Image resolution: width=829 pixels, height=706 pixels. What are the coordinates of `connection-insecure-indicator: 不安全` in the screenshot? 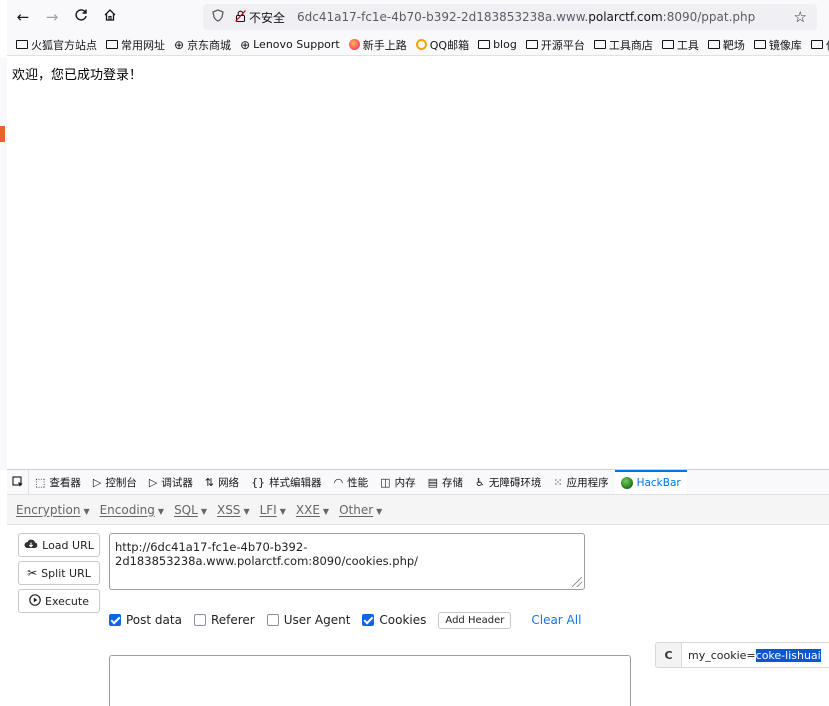 It's located at (260, 17).